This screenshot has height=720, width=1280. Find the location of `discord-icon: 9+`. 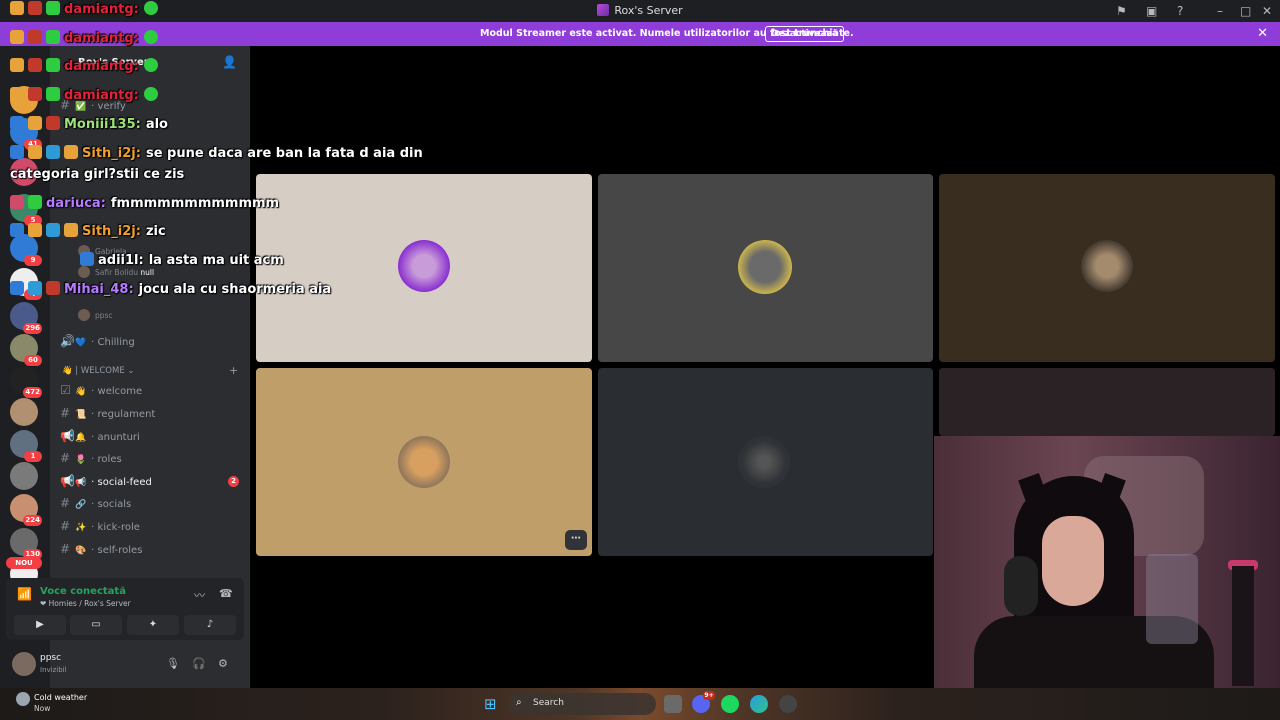

discord-icon: 9+ is located at coordinates (703, 702).